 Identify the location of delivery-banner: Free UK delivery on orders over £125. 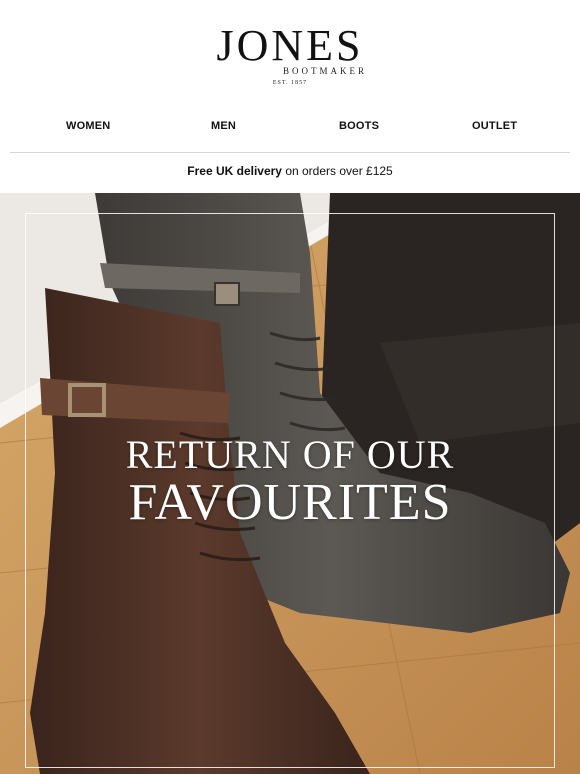
(290, 171).